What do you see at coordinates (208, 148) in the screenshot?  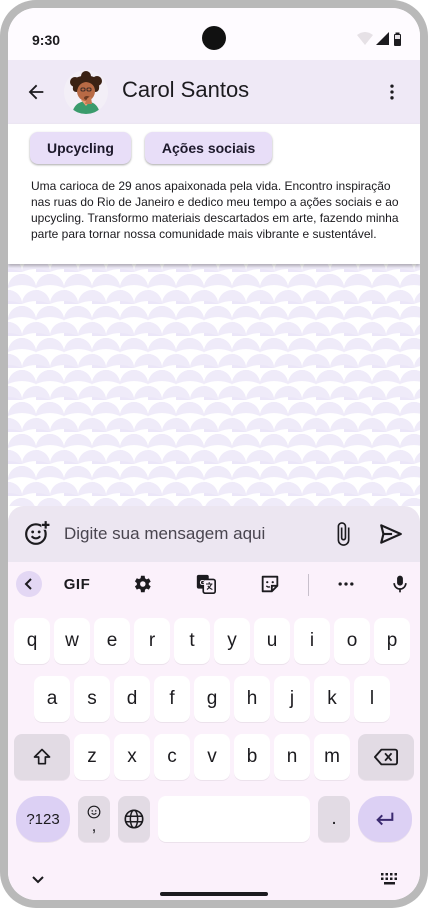 I see `tag-chip-acoes-sociais: Ações sociais` at bounding box center [208, 148].